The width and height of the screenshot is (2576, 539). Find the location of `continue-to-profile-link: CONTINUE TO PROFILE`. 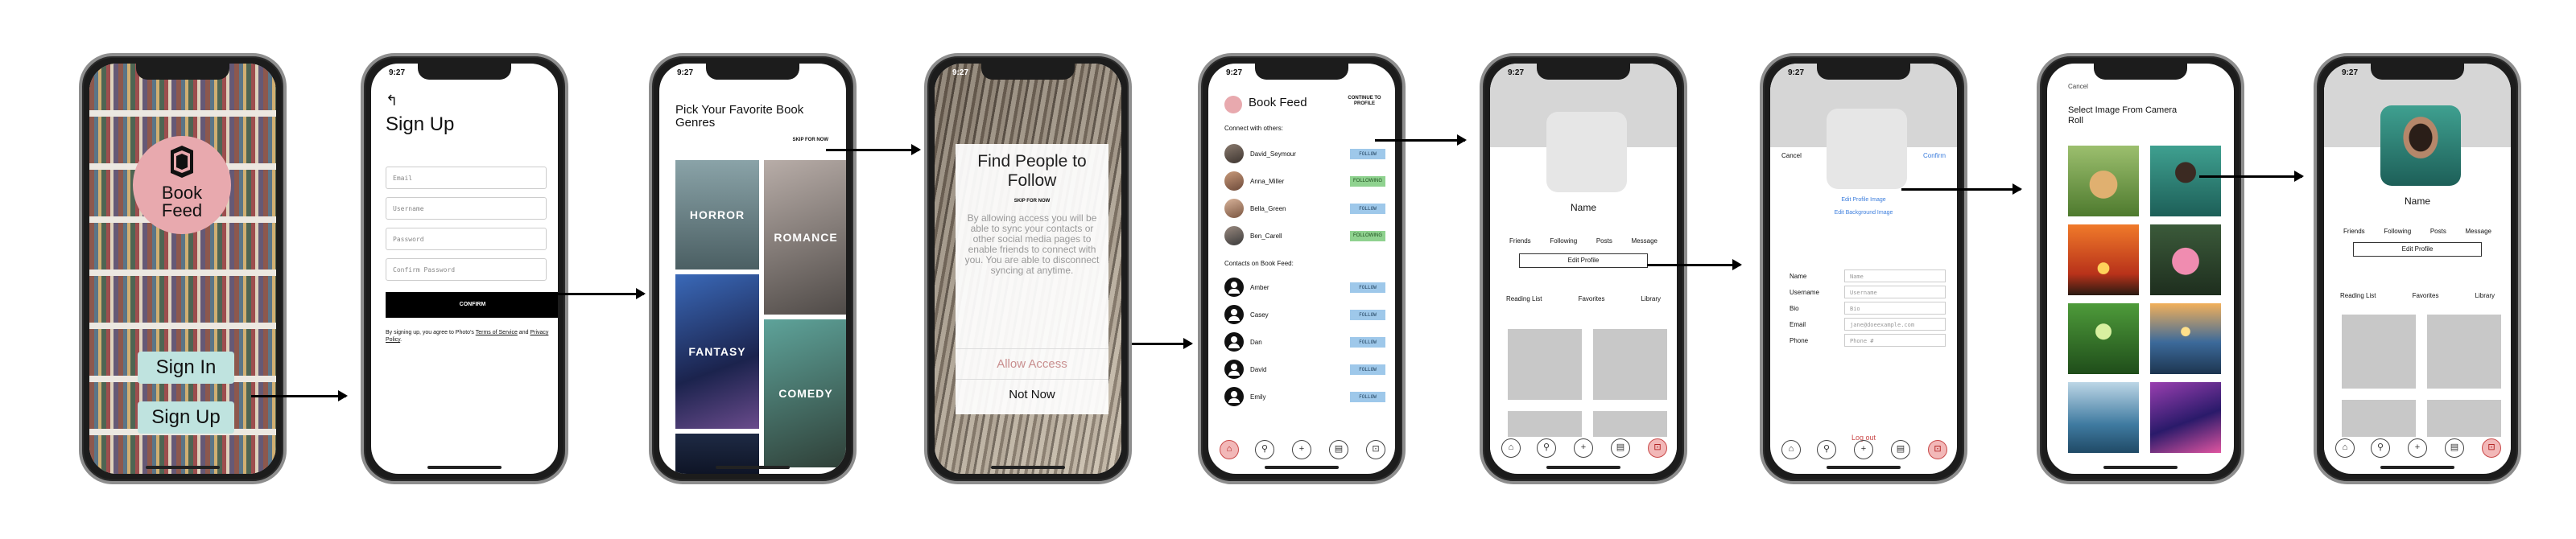

continue-to-profile-link: CONTINUE TO PROFILE is located at coordinates (1364, 101).